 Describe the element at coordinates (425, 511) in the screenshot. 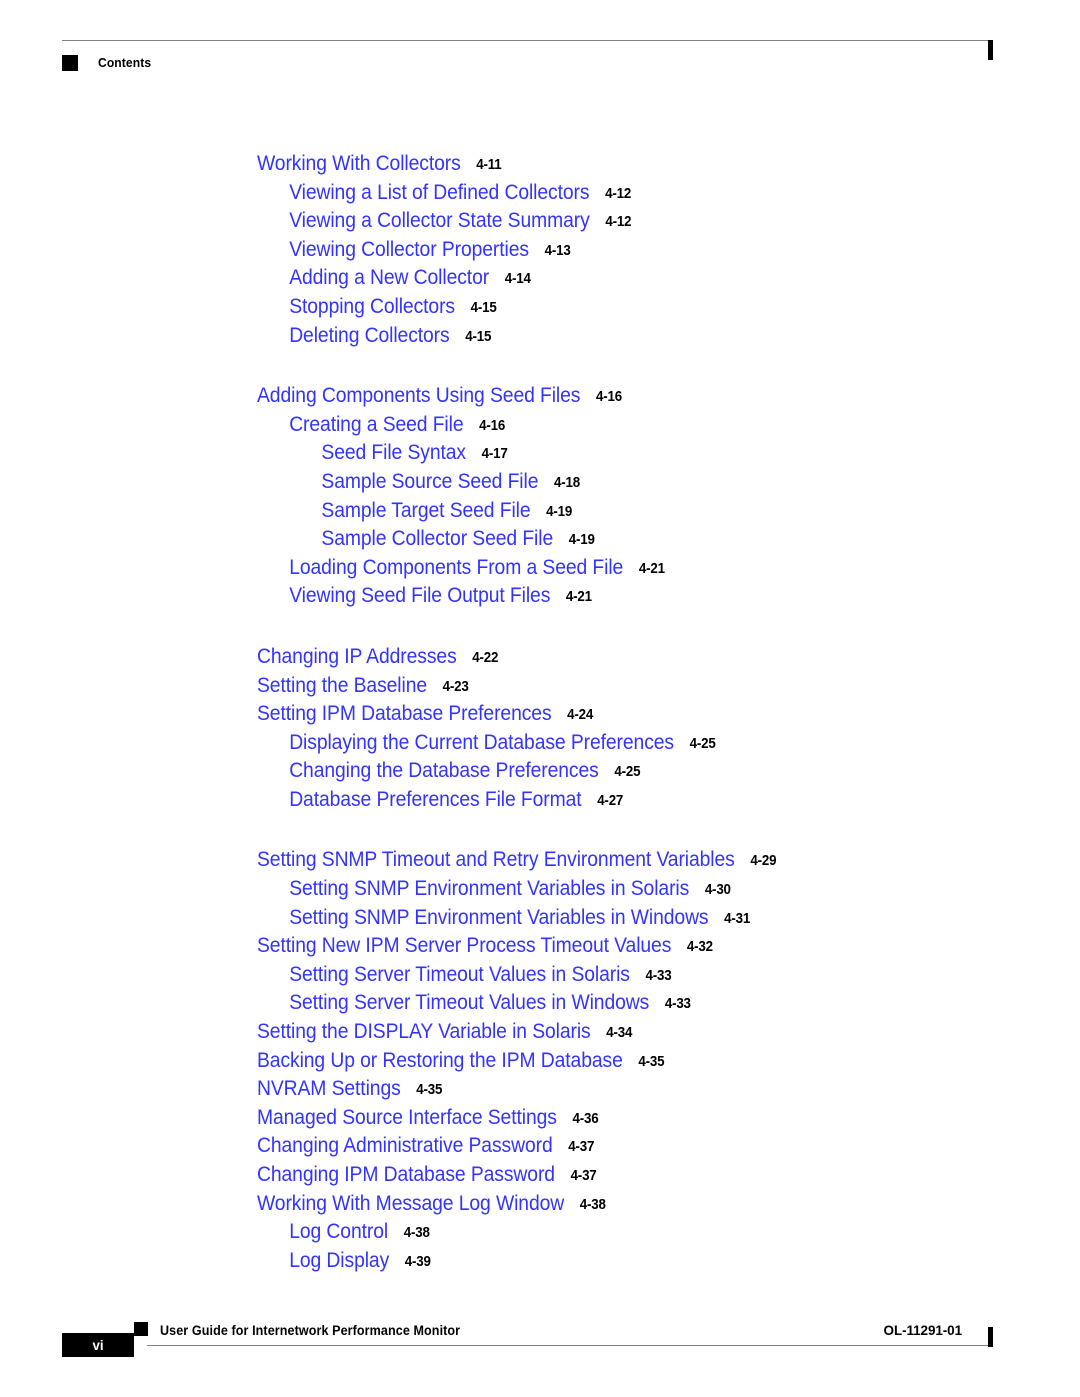

I see `toc-entry-title: Sample Target Seed File` at that location.